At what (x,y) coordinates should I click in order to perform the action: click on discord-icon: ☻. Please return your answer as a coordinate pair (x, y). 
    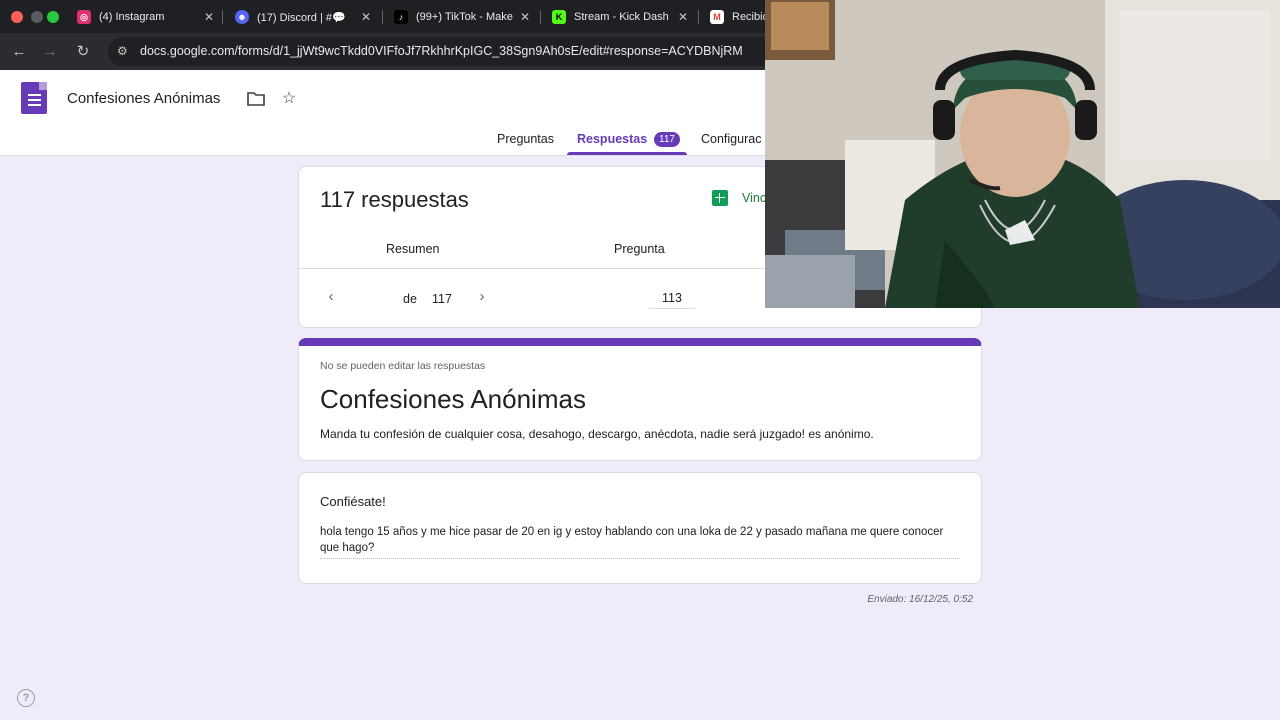
    Looking at the image, I should click on (242, 17).